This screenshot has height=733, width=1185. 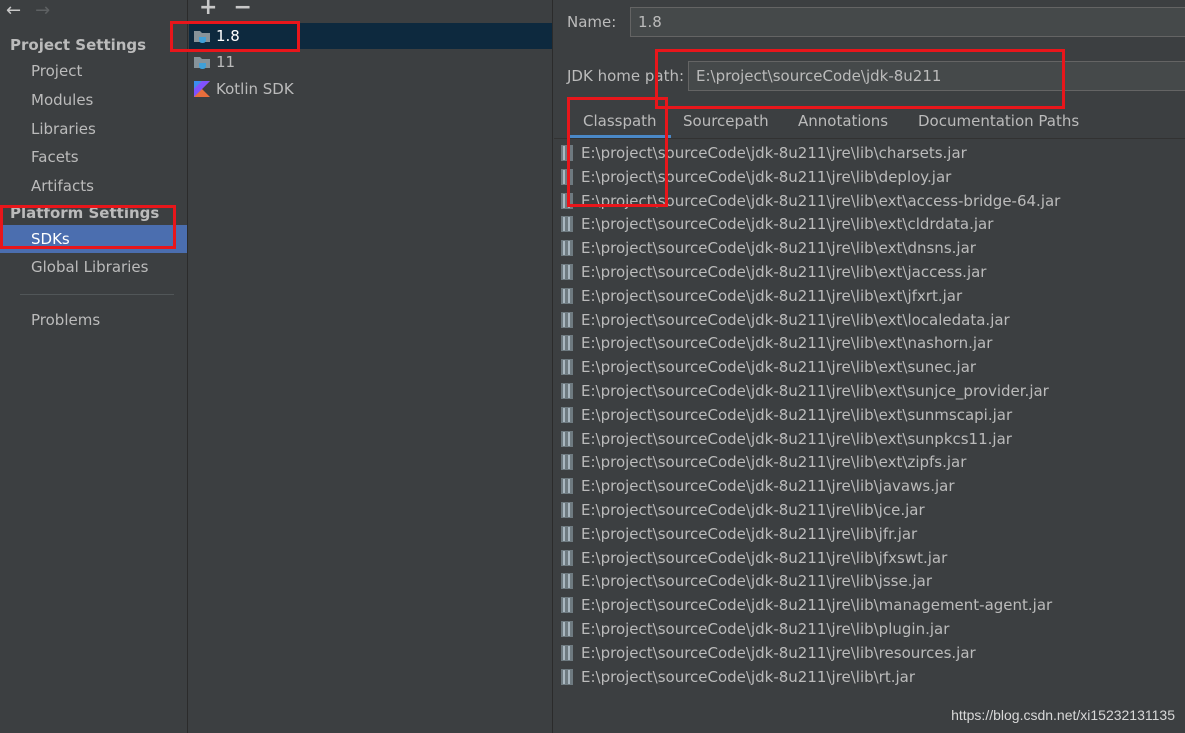 What do you see at coordinates (228, 36) in the screenshot?
I see `sdk-item-label: 1.8` at bounding box center [228, 36].